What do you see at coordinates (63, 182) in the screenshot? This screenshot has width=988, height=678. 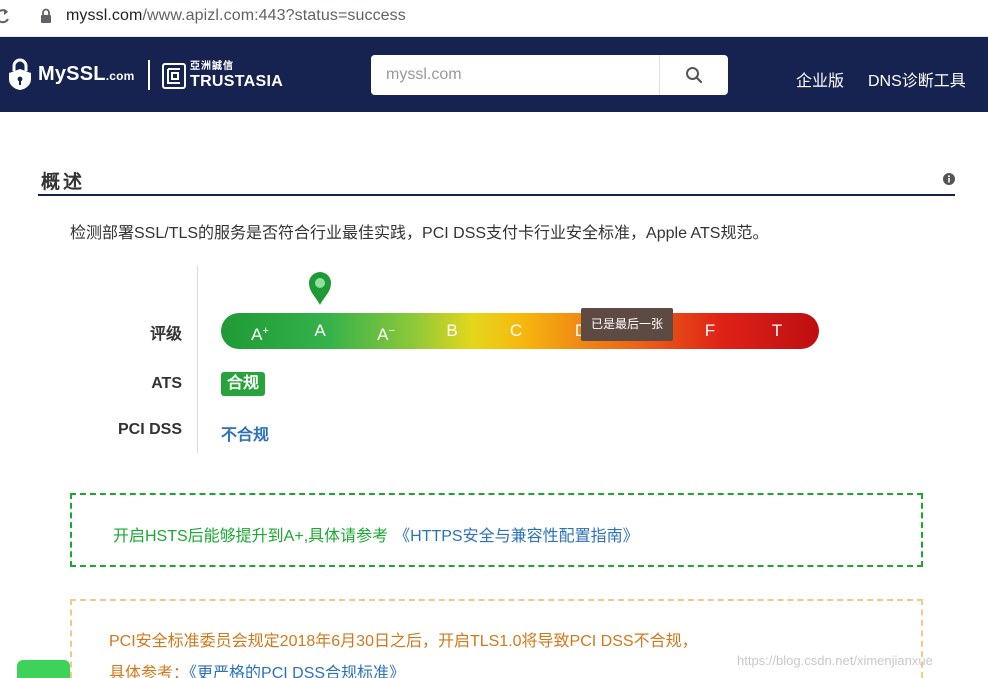 I see `section-title: 概述` at bounding box center [63, 182].